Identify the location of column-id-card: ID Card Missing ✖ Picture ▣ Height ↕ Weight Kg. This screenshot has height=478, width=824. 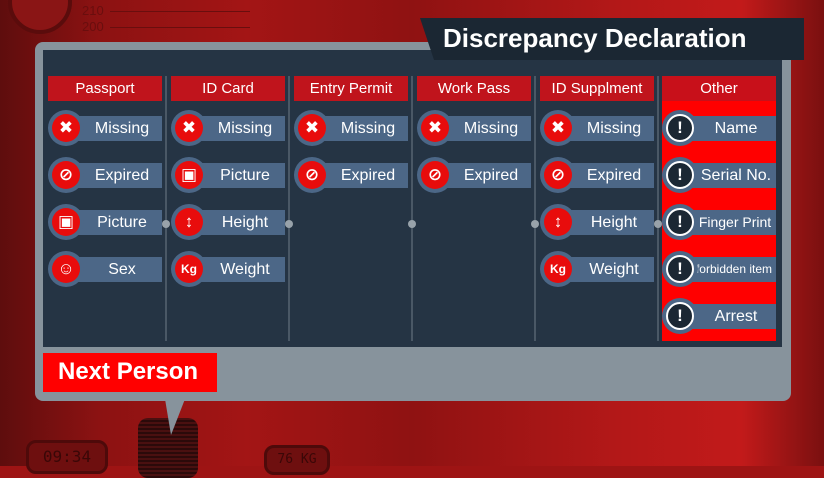
(228, 208).